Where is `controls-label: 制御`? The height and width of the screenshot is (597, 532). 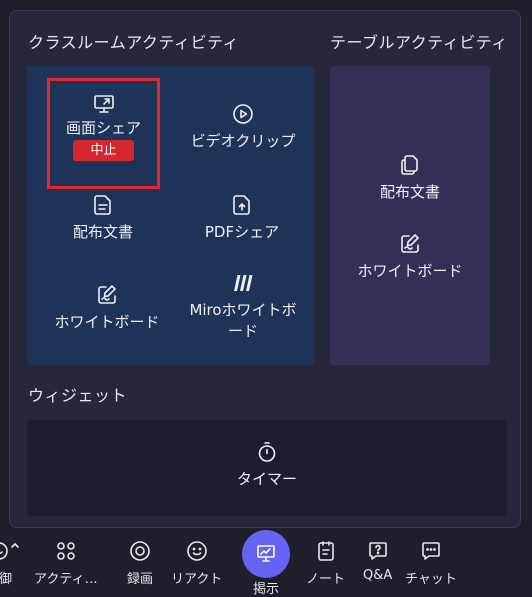 controls-label: 制御 is located at coordinates (6, 579).